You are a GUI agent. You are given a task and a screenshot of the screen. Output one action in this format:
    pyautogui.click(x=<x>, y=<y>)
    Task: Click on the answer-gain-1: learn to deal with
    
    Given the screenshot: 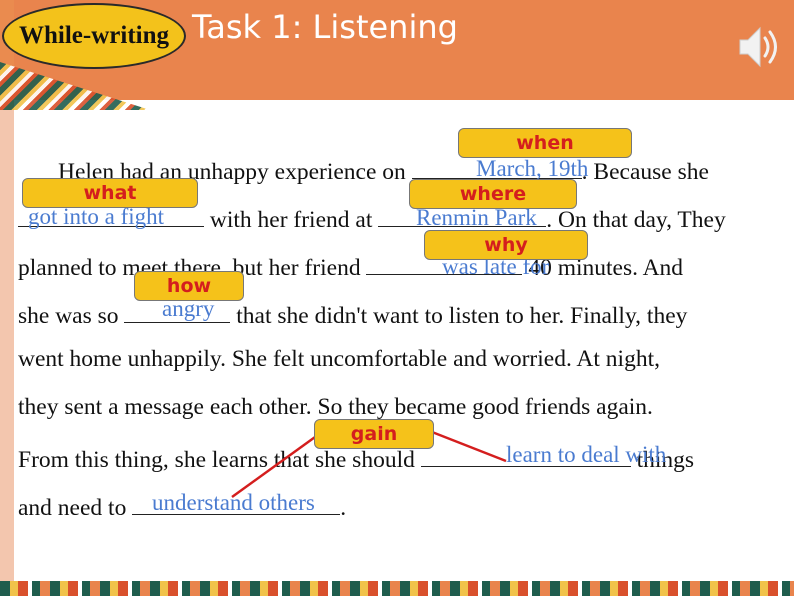 What is the action you would take?
    pyautogui.click(x=586, y=454)
    